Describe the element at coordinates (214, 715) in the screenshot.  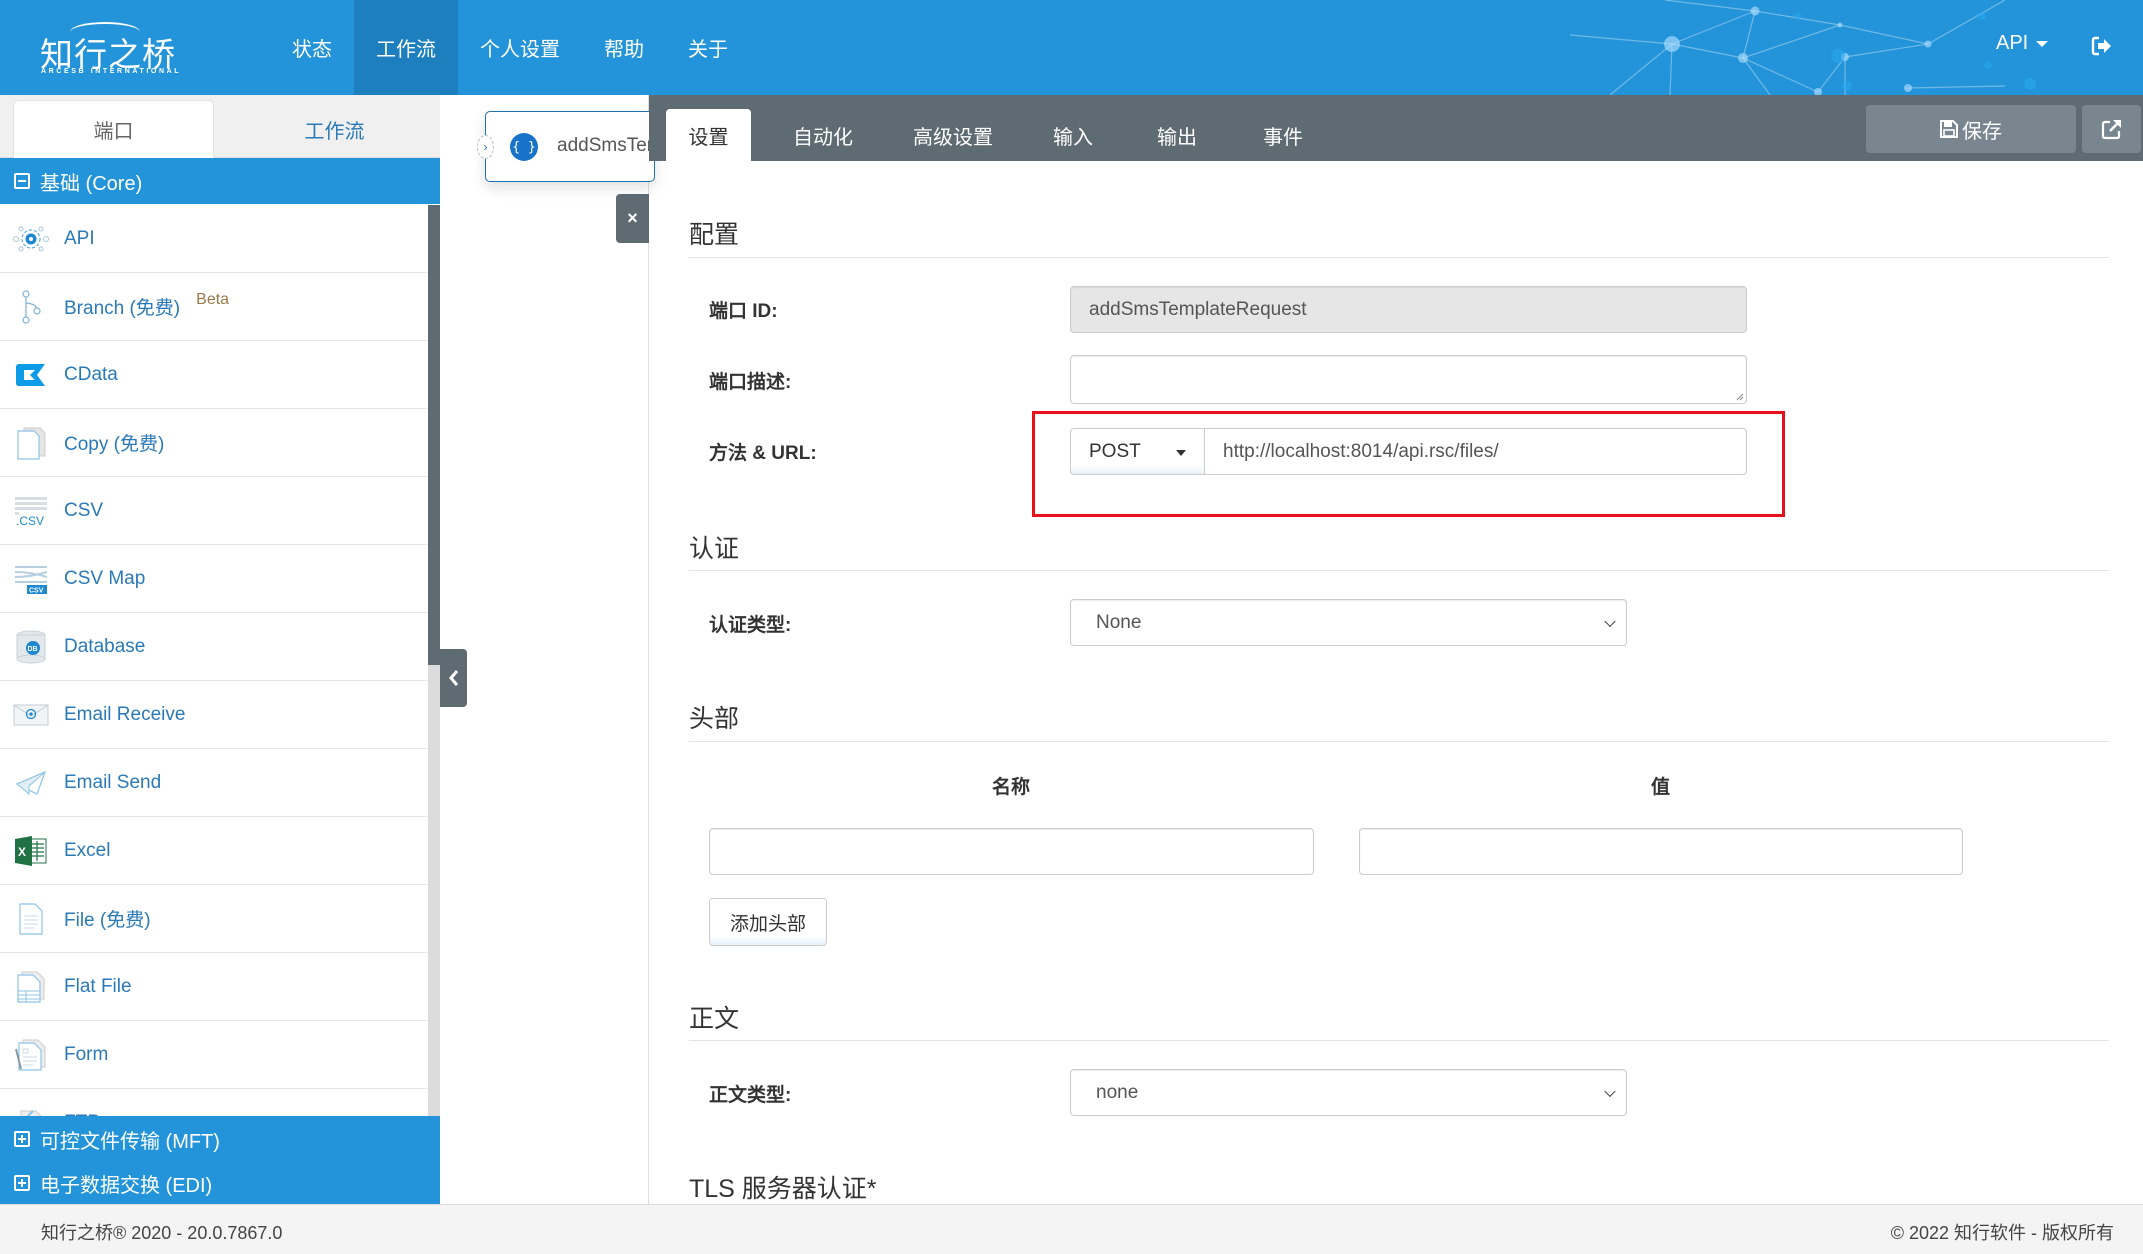
I see `list-item-email-receive: Email Receive` at that location.